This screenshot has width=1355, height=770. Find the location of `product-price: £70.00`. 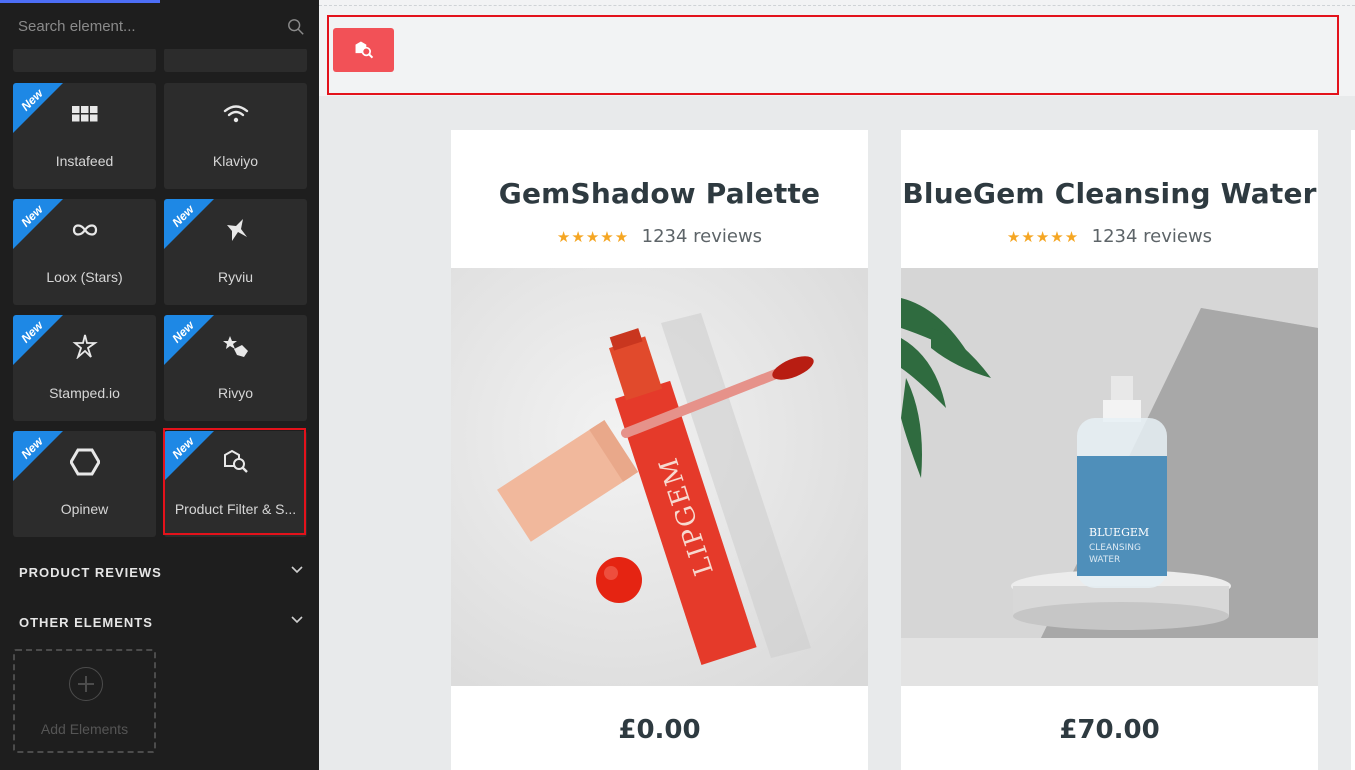

product-price: £70.00 is located at coordinates (1109, 730).